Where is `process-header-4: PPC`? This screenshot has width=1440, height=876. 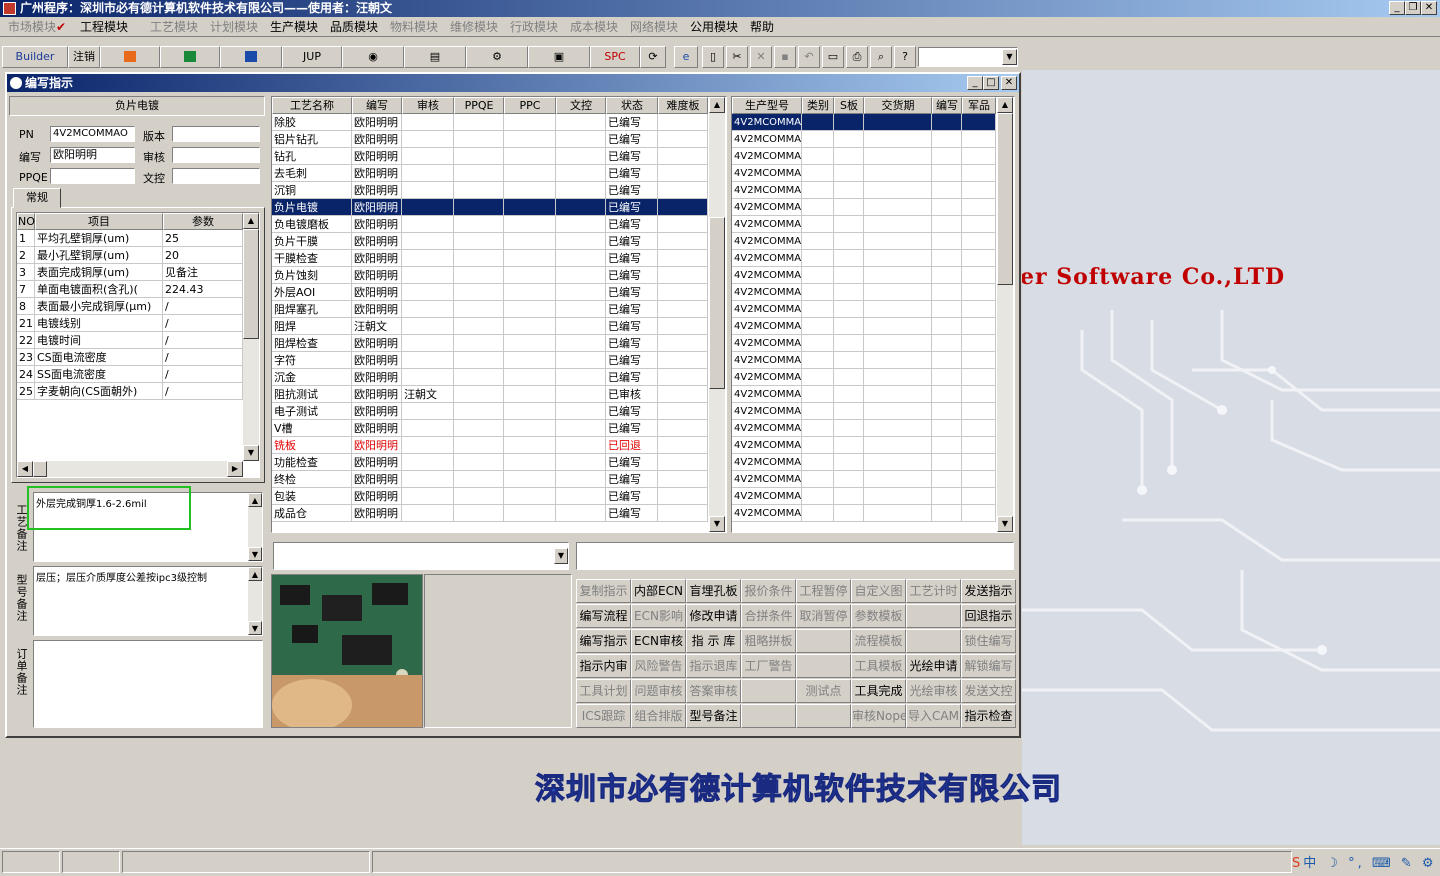
process-header-4: PPC is located at coordinates (530, 105).